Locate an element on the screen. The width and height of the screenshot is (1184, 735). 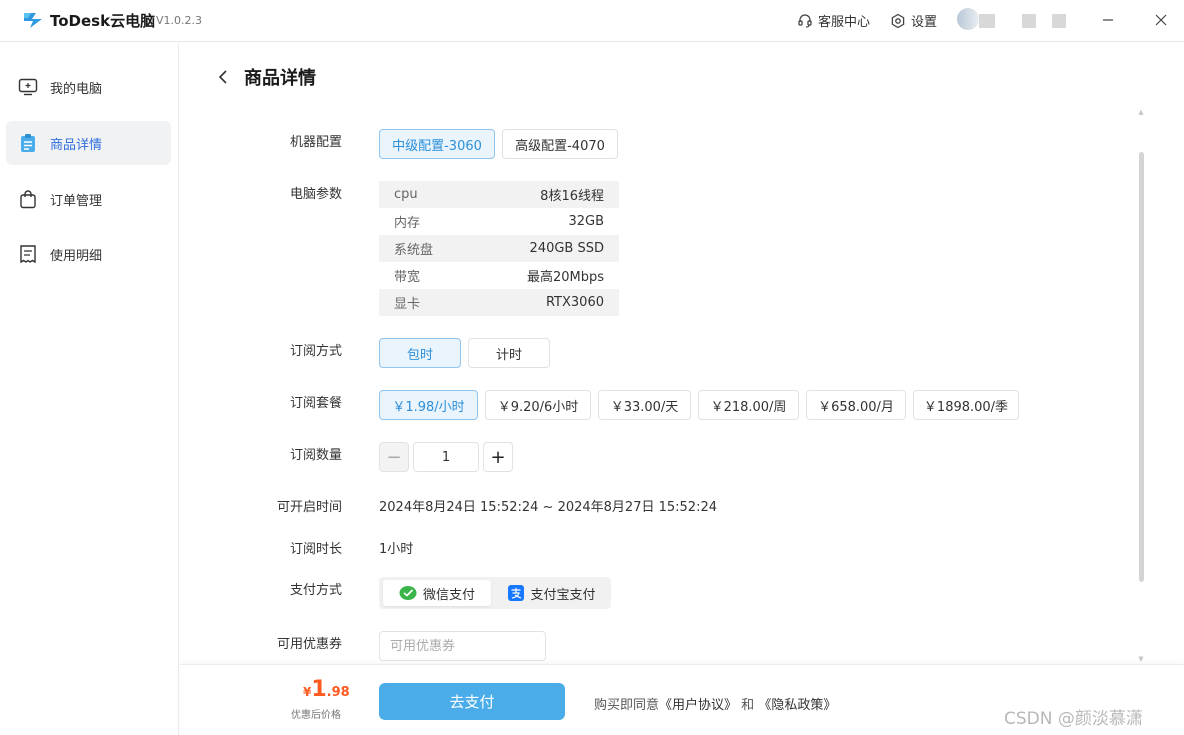
plan-option-quarterly: ￥1898.00/季 is located at coordinates (966, 405).